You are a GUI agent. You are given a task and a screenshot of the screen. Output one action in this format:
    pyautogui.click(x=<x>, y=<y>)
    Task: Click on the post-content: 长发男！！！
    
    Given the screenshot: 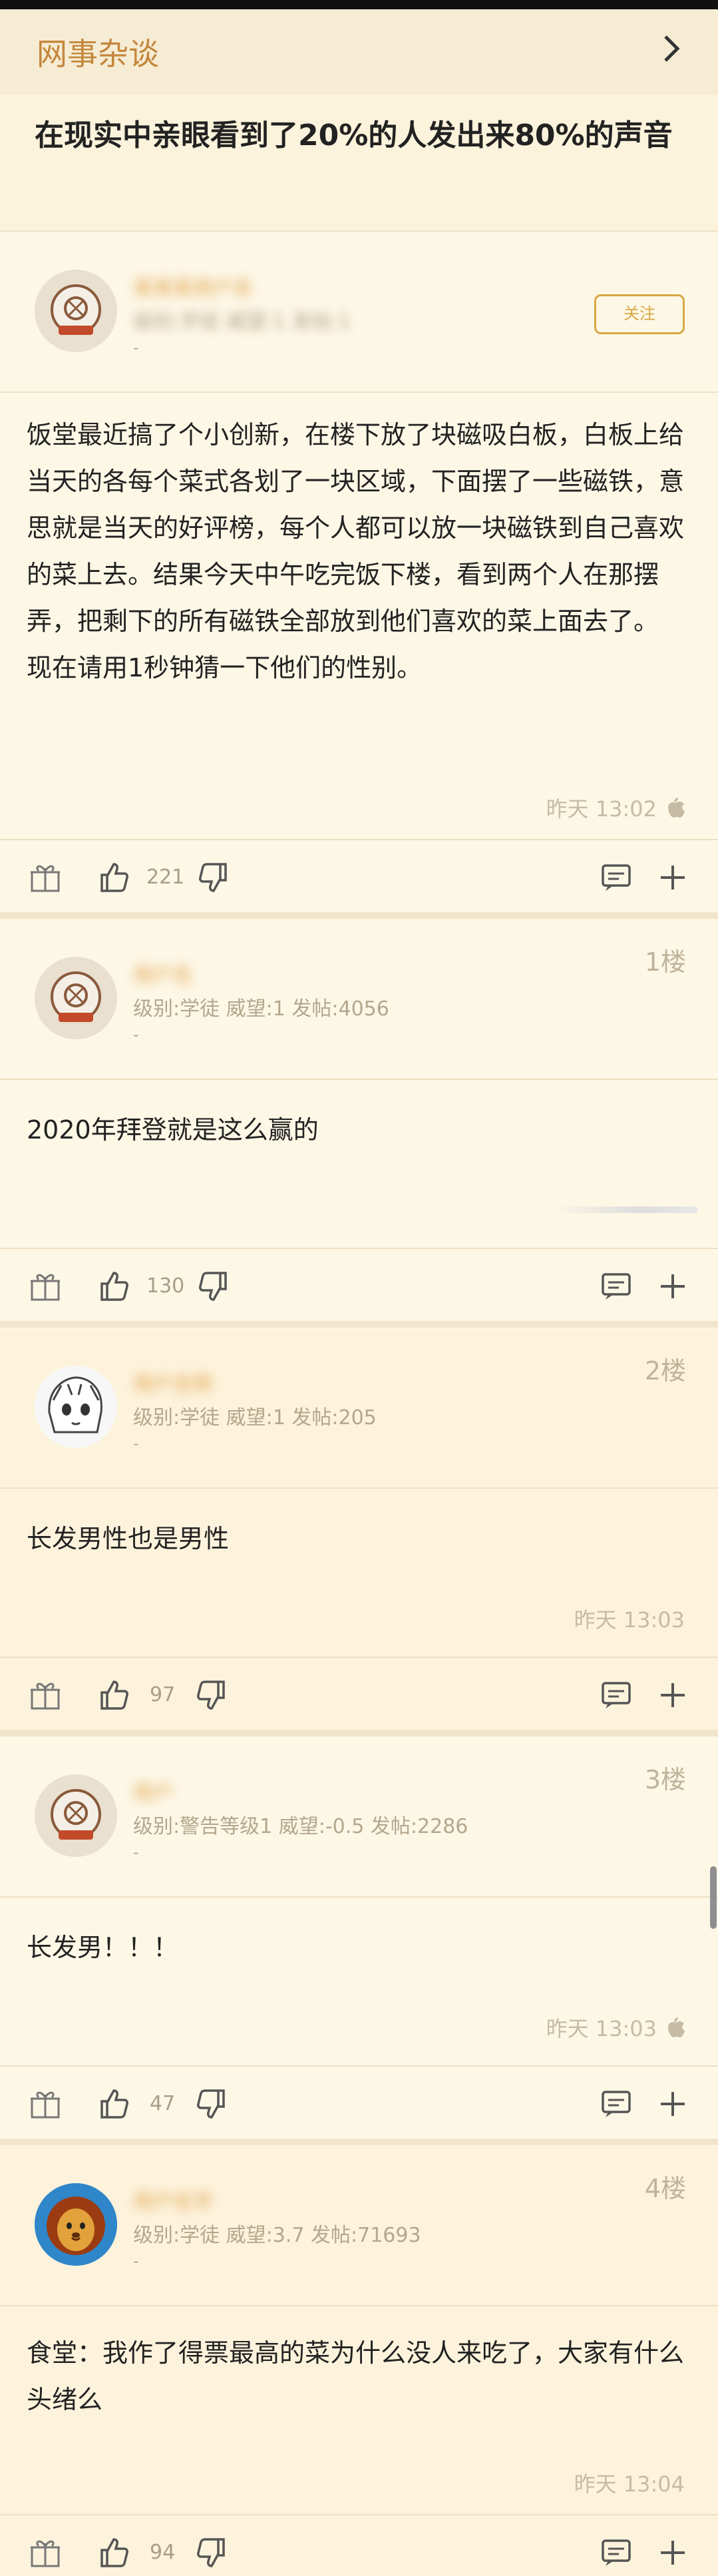 What is the action you would take?
    pyautogui.click(x=103, y=1948)
    